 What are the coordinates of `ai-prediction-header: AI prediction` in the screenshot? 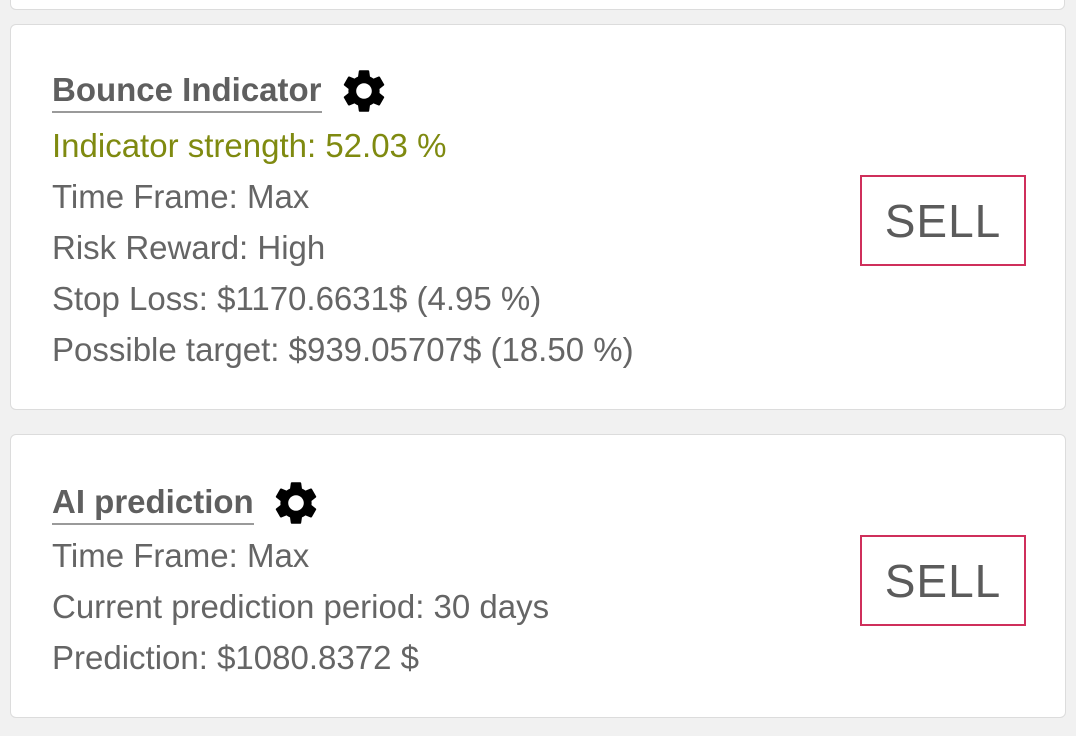 It's located at (187, 503).